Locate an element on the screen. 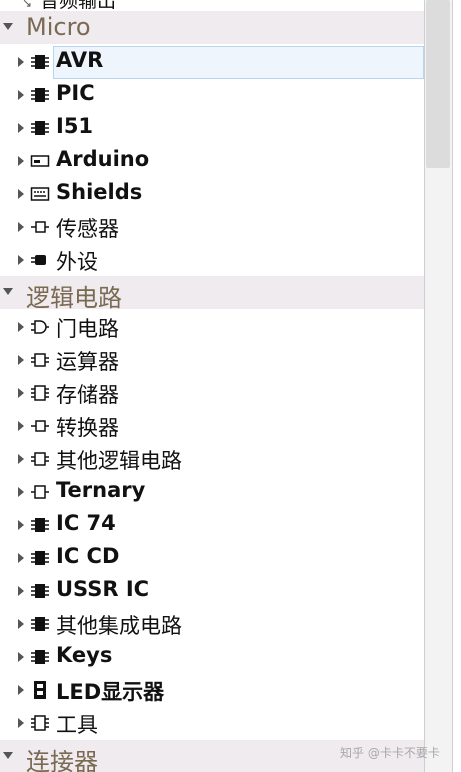  tree-item-converters: 转换器 is located at coordinates (212, 425).